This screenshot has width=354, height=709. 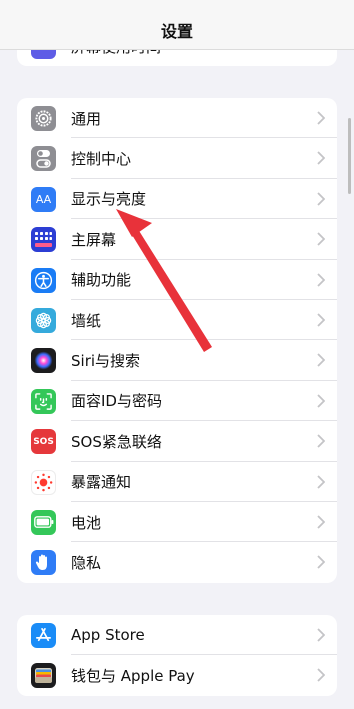 I want to click on settings-row-wallet-apple-pay: 钱包与 Apple Pay, so click(x=177, y=675).